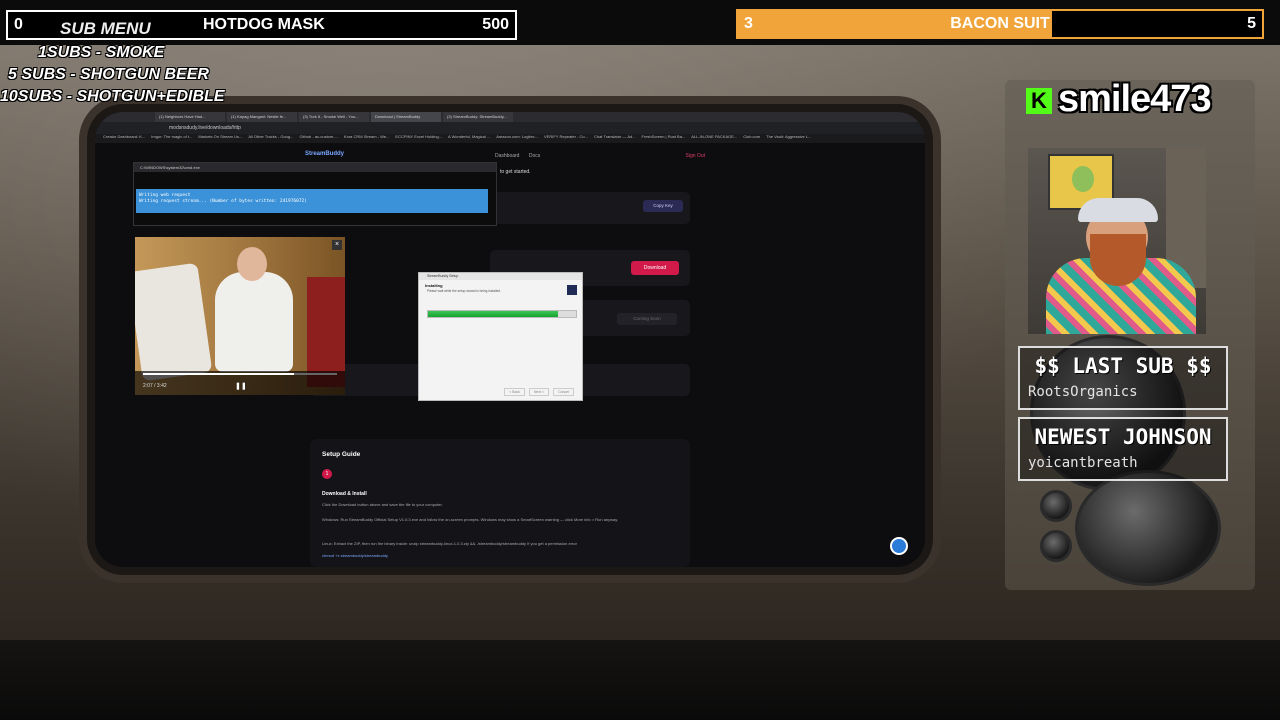 The height and width of the screenshot is (720, 1280). I want to click on get-started-text: to get started., so click(515, 172).